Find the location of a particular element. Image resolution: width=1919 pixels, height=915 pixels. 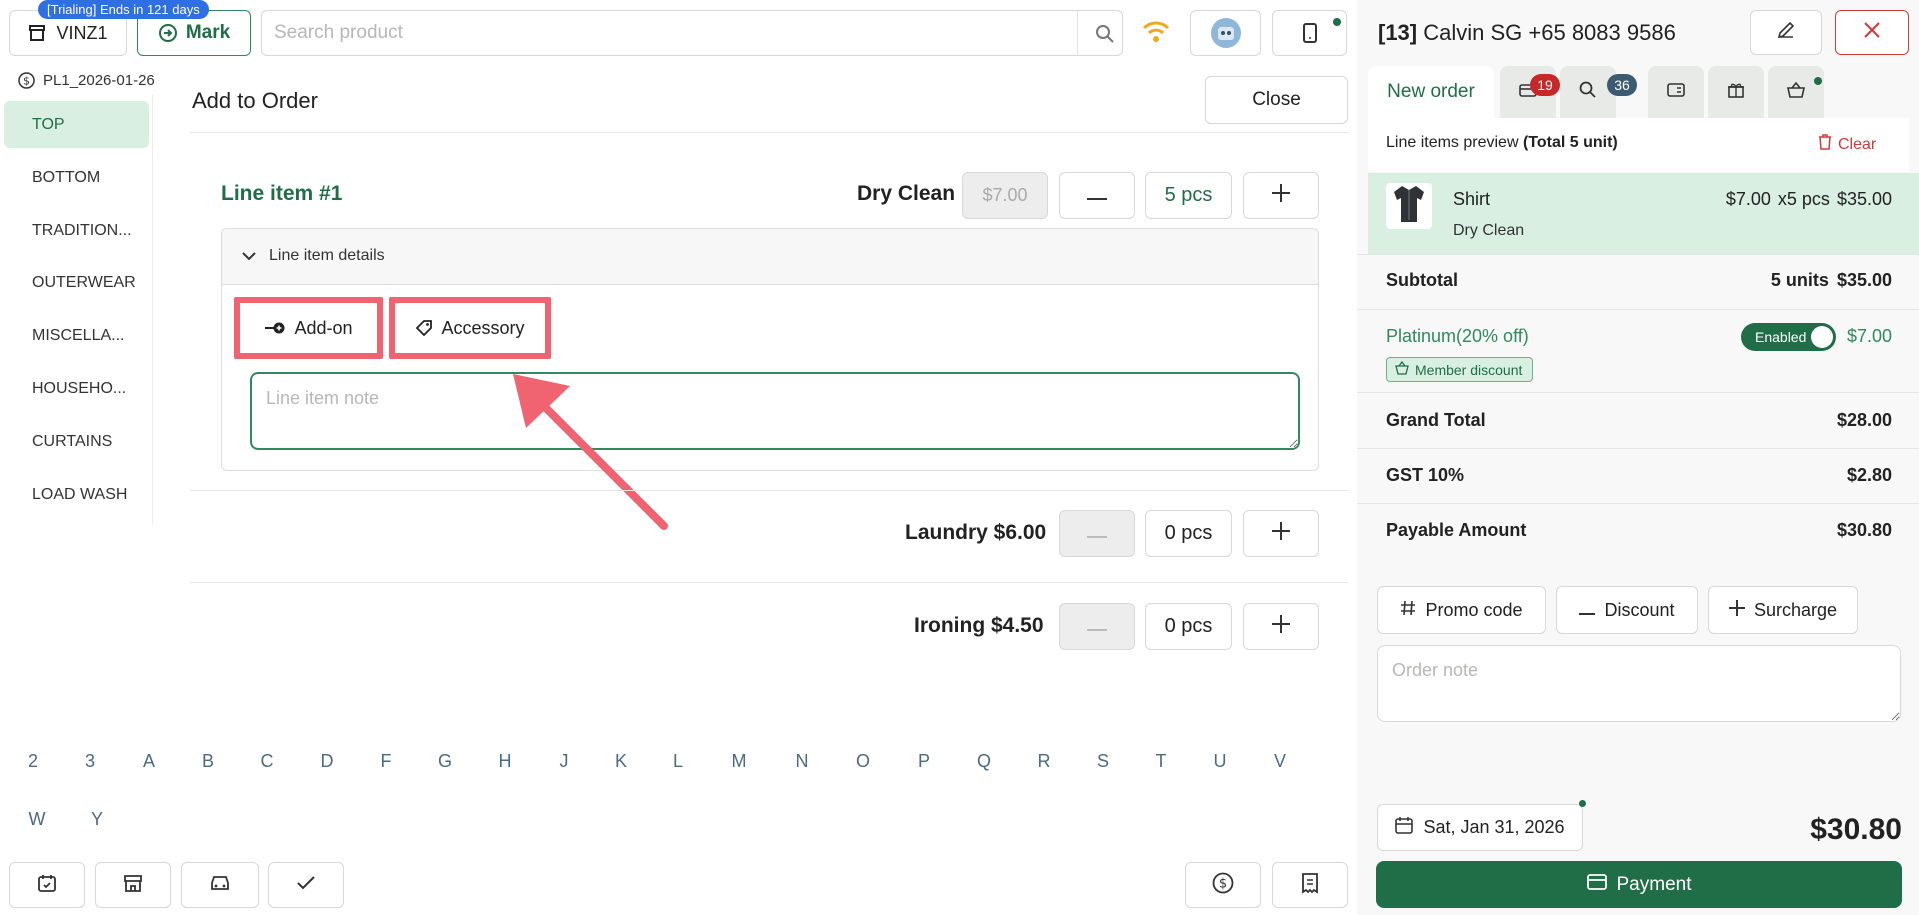

close-button: Close is located at coordinates (1276, 100).